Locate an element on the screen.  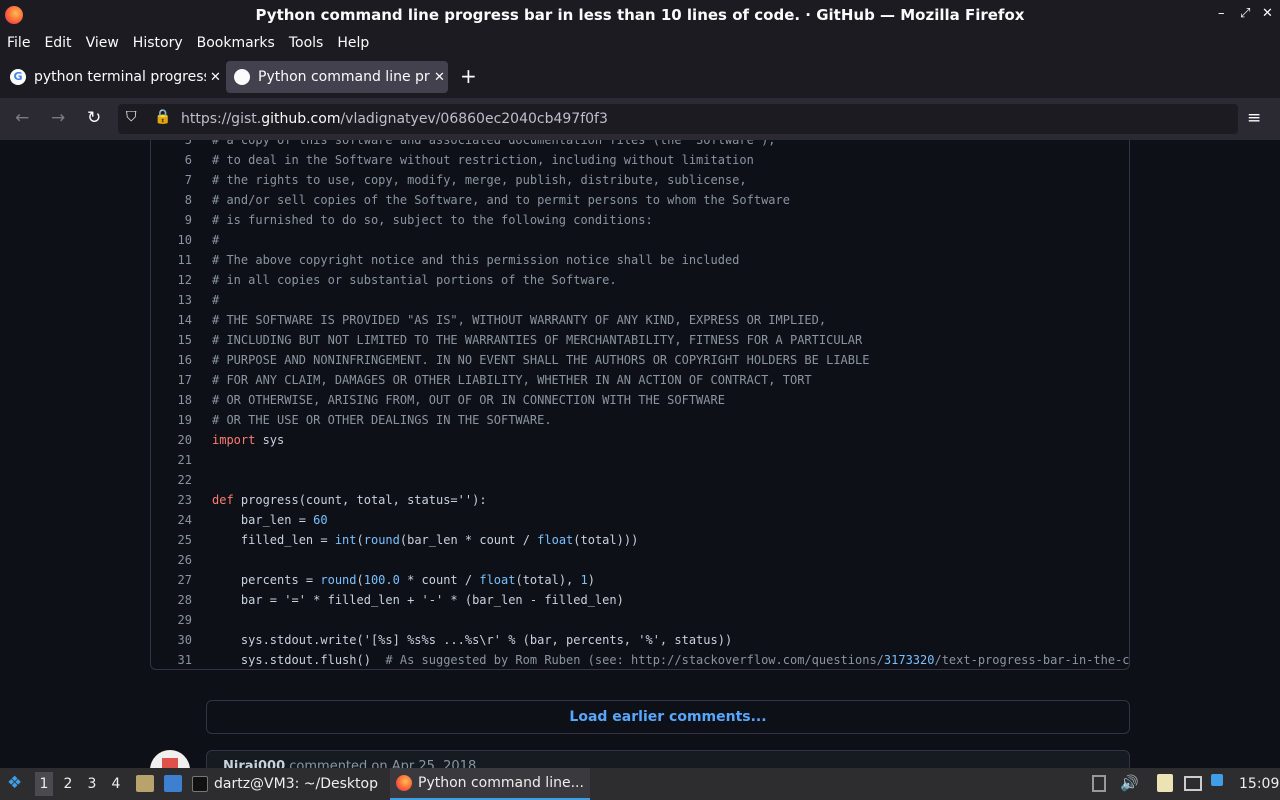
new-tab-button: + is located at coordinates (468, 76).